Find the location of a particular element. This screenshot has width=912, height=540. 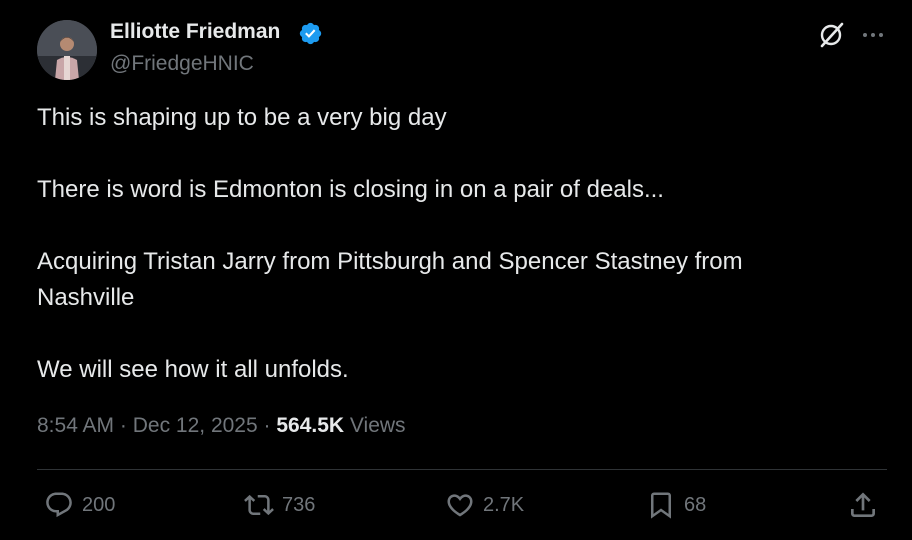

like-button: 2.7K is located at coordinates (484, 505).